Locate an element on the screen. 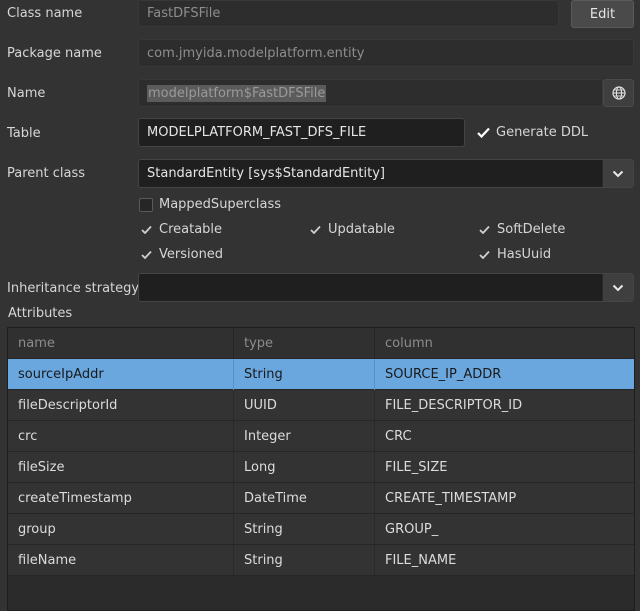  versioned-label: Versioned is located at coordinates (191, 254).